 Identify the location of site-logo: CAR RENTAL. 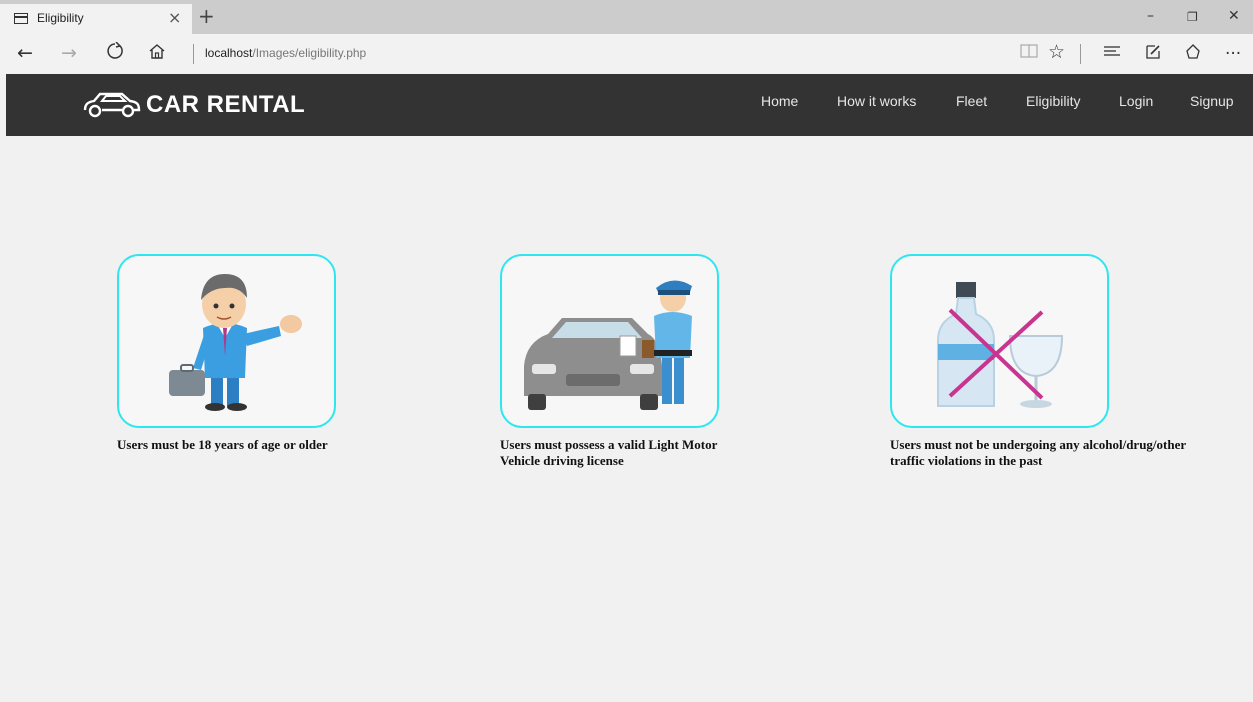
(193, 105).